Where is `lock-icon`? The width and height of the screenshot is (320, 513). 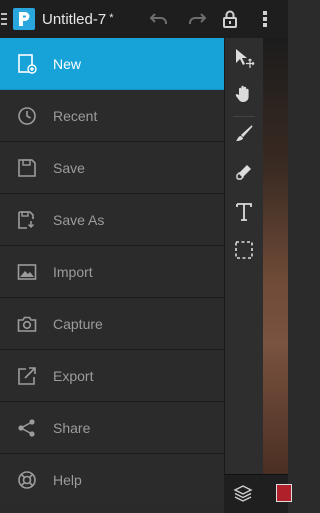 lock-icon is located at coordinates (230, 19).